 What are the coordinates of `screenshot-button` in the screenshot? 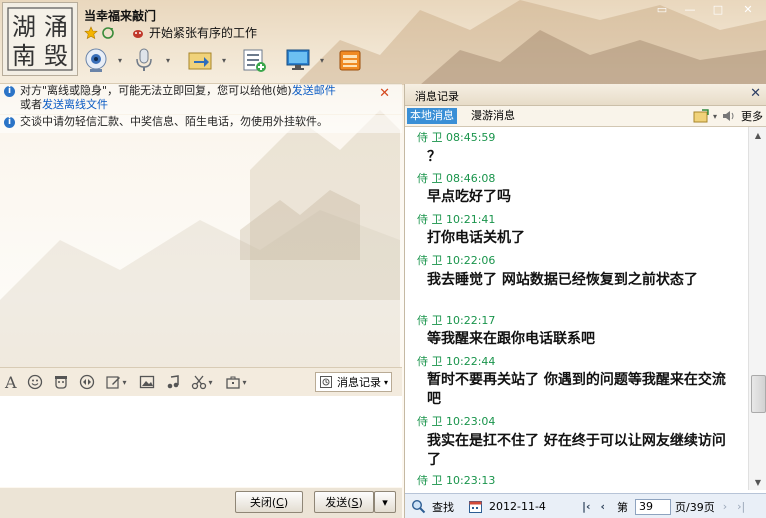 It's located at (113, 382).